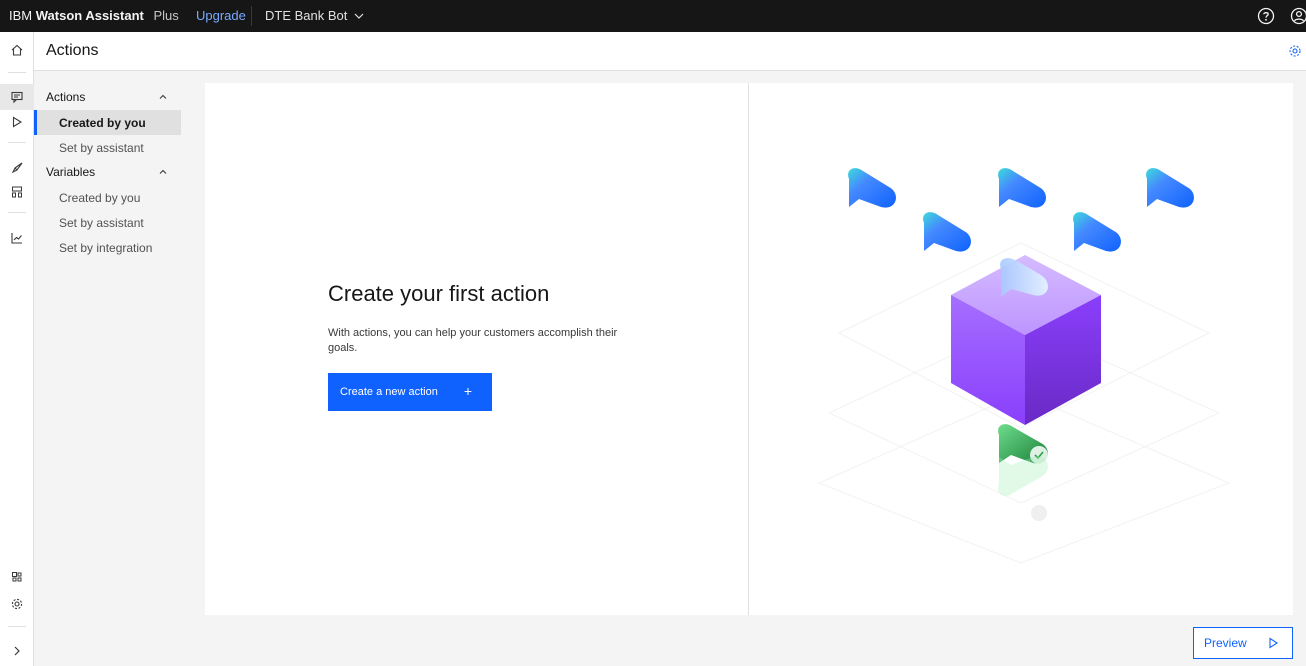  I want to click on page-title: Actions, so click(72, 50).